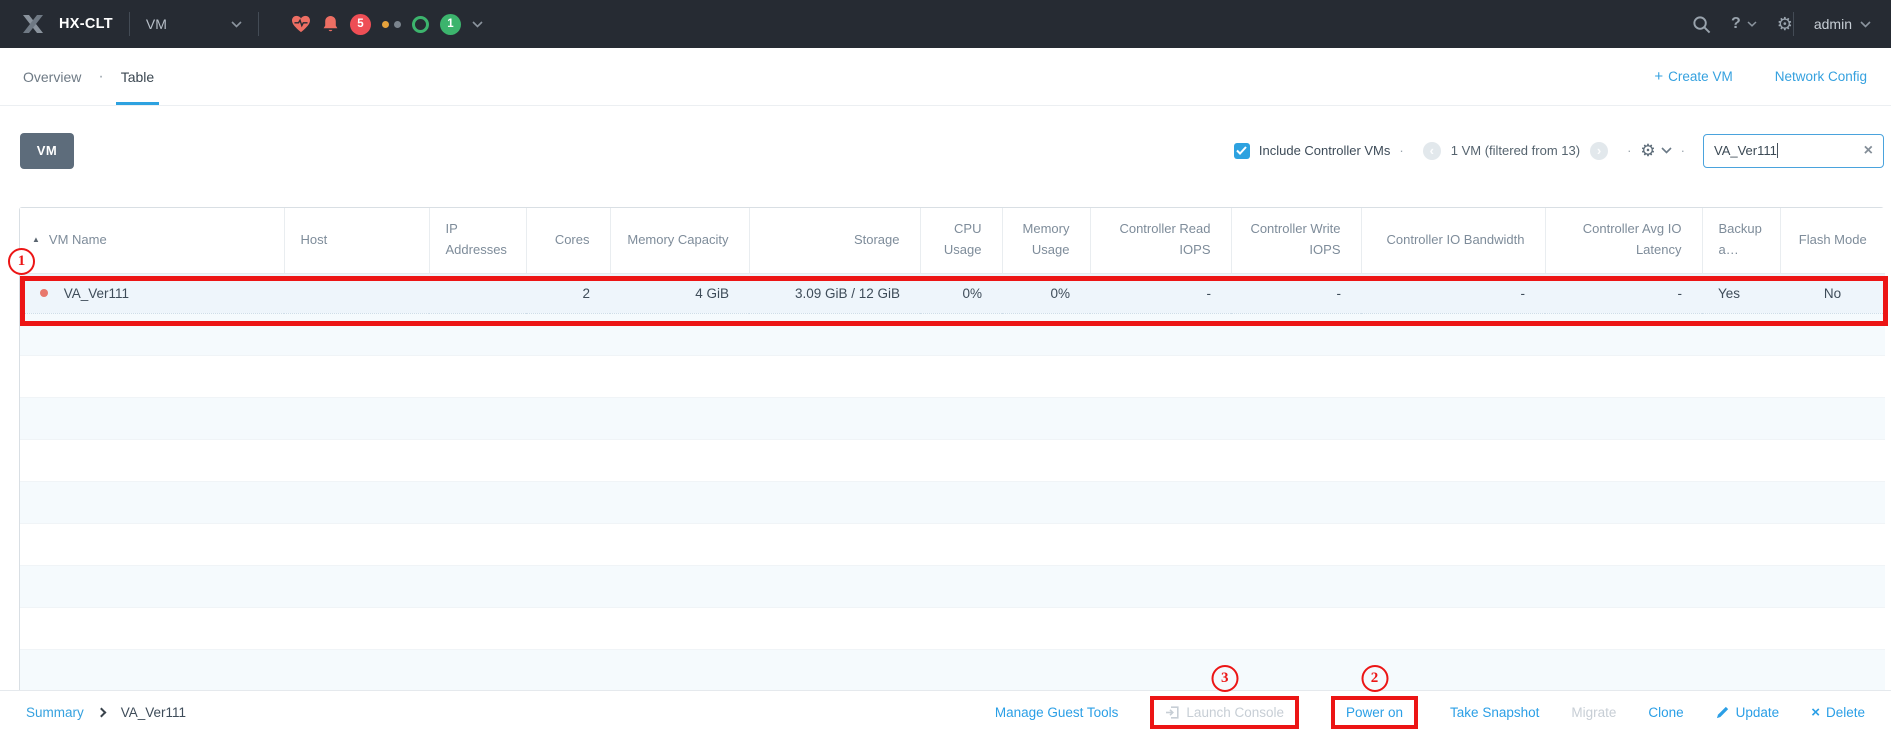  Describe the element at coordinates (356, 293) in the screenshot. I see `host-cell` at that location.